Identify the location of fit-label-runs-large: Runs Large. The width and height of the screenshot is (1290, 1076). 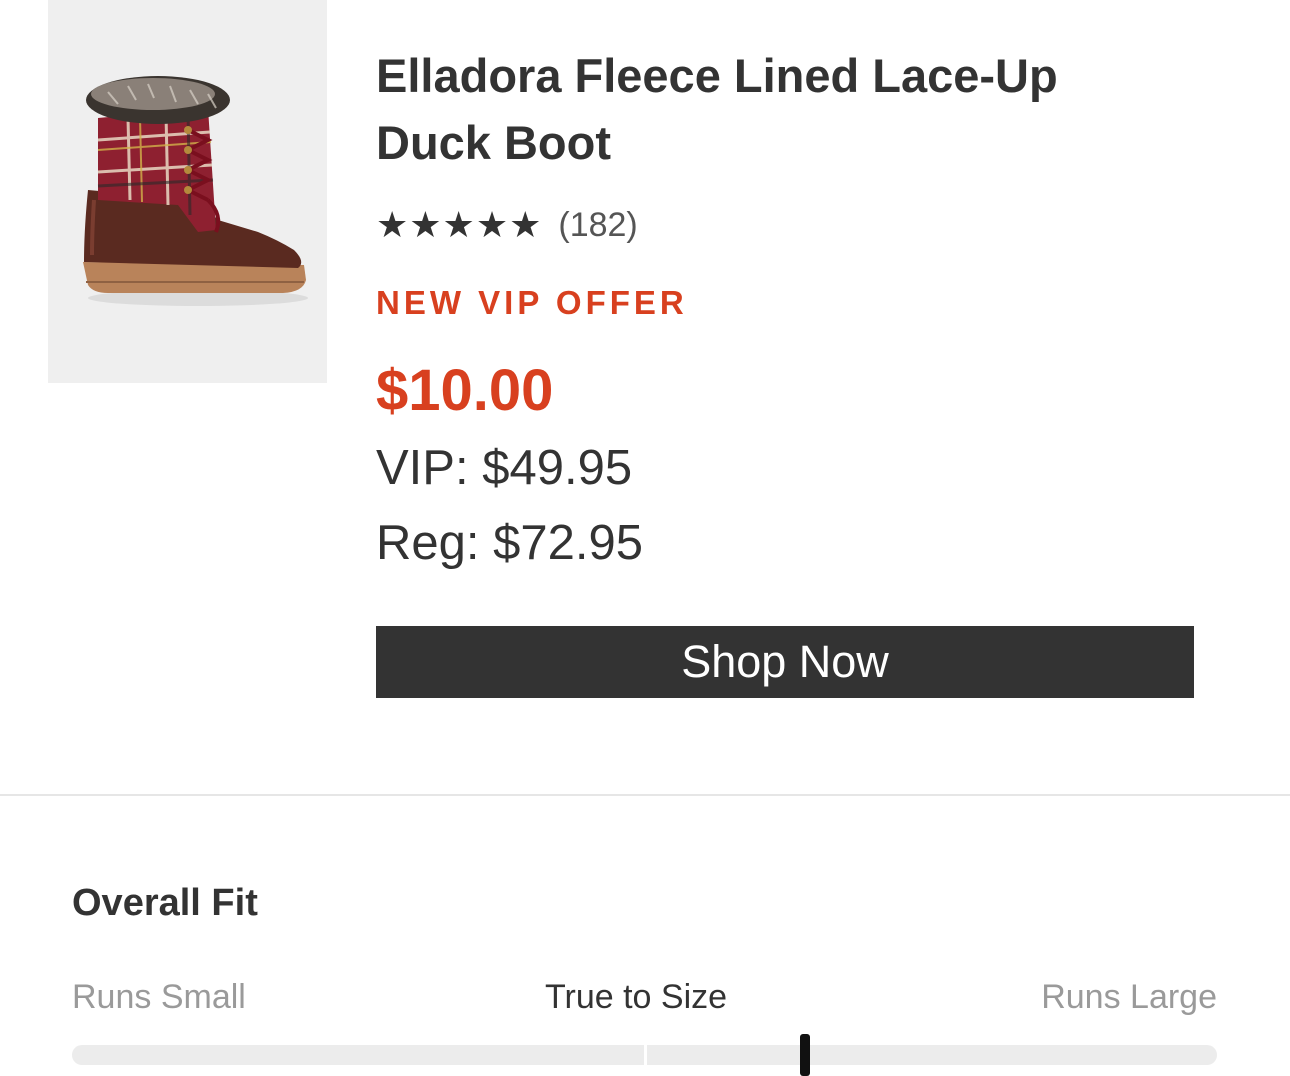
(1129, 997).